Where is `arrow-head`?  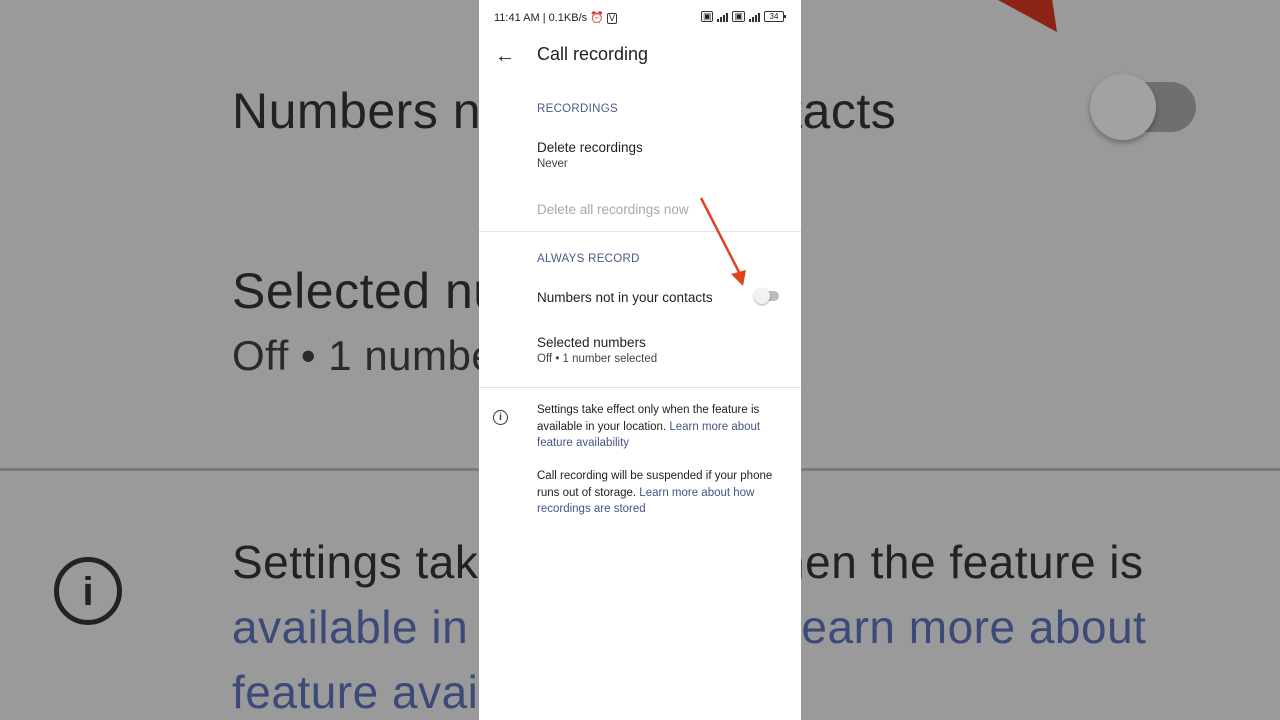 arrow-head is located at coordinates (738, 278).